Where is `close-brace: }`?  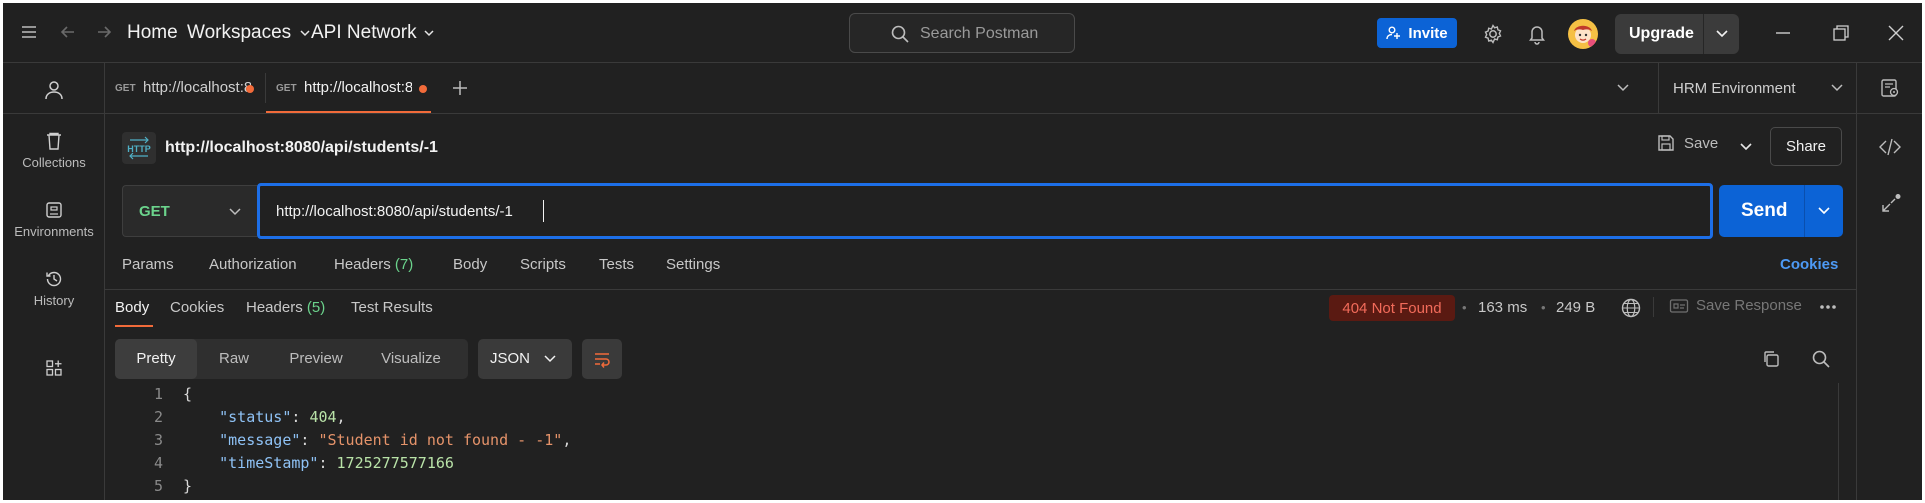
close-brace: } is located at coordinates (188, 486).